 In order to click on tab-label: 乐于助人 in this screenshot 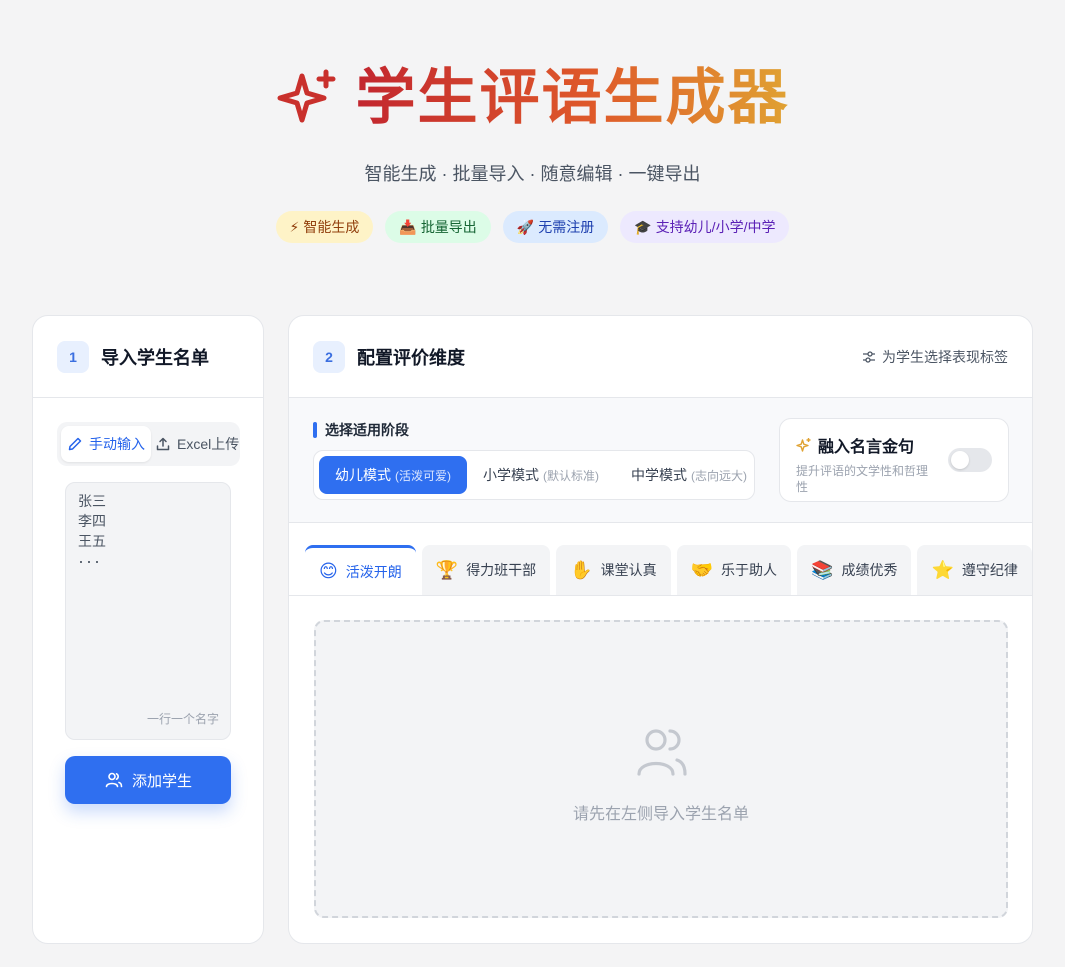, I will do `click(749, 570)`.